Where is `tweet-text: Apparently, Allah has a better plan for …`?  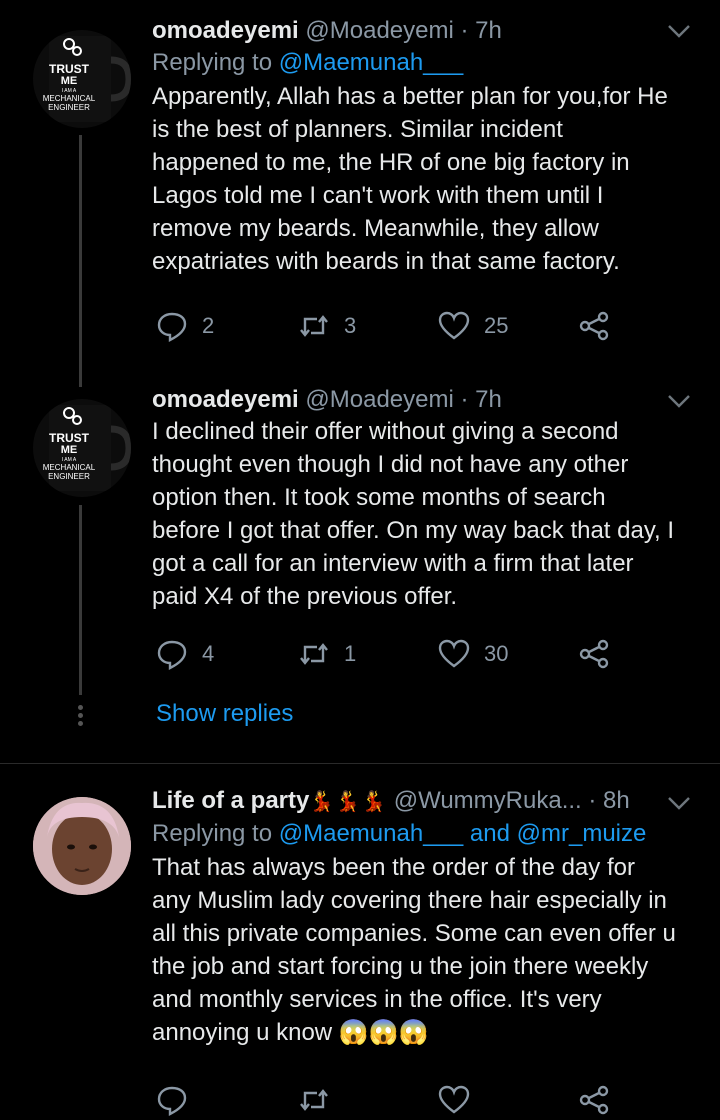 tweet-text: Apparently, Allah has a better plan for … is located at coordinates (410, 179).